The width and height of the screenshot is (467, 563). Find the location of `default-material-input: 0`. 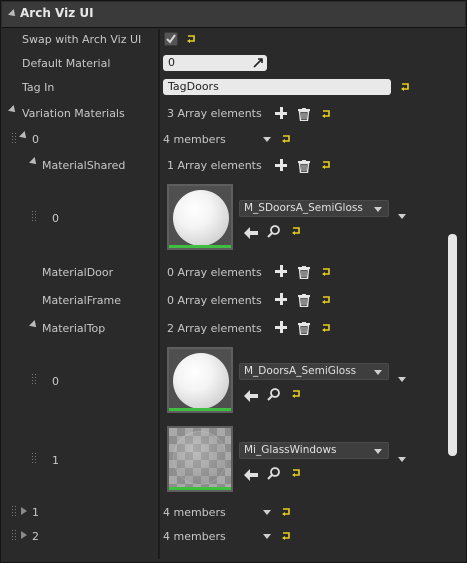

default-material-input: 0 is located at coordinates (215, 63).